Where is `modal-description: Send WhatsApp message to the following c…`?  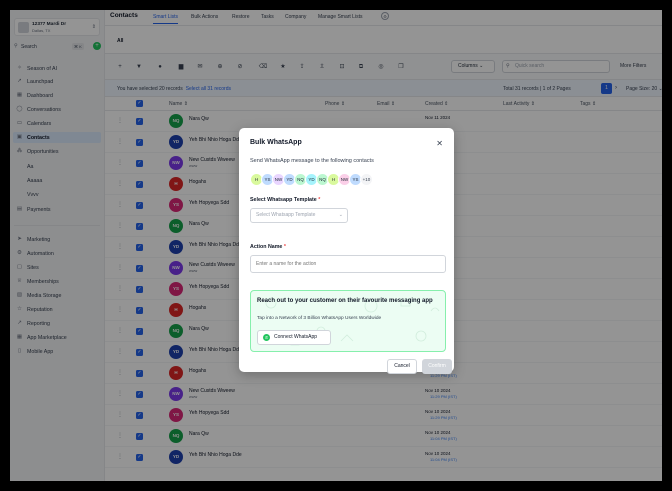
modal-description: Send WhatsApp message to the following c… is located at coordinates (312, 161).